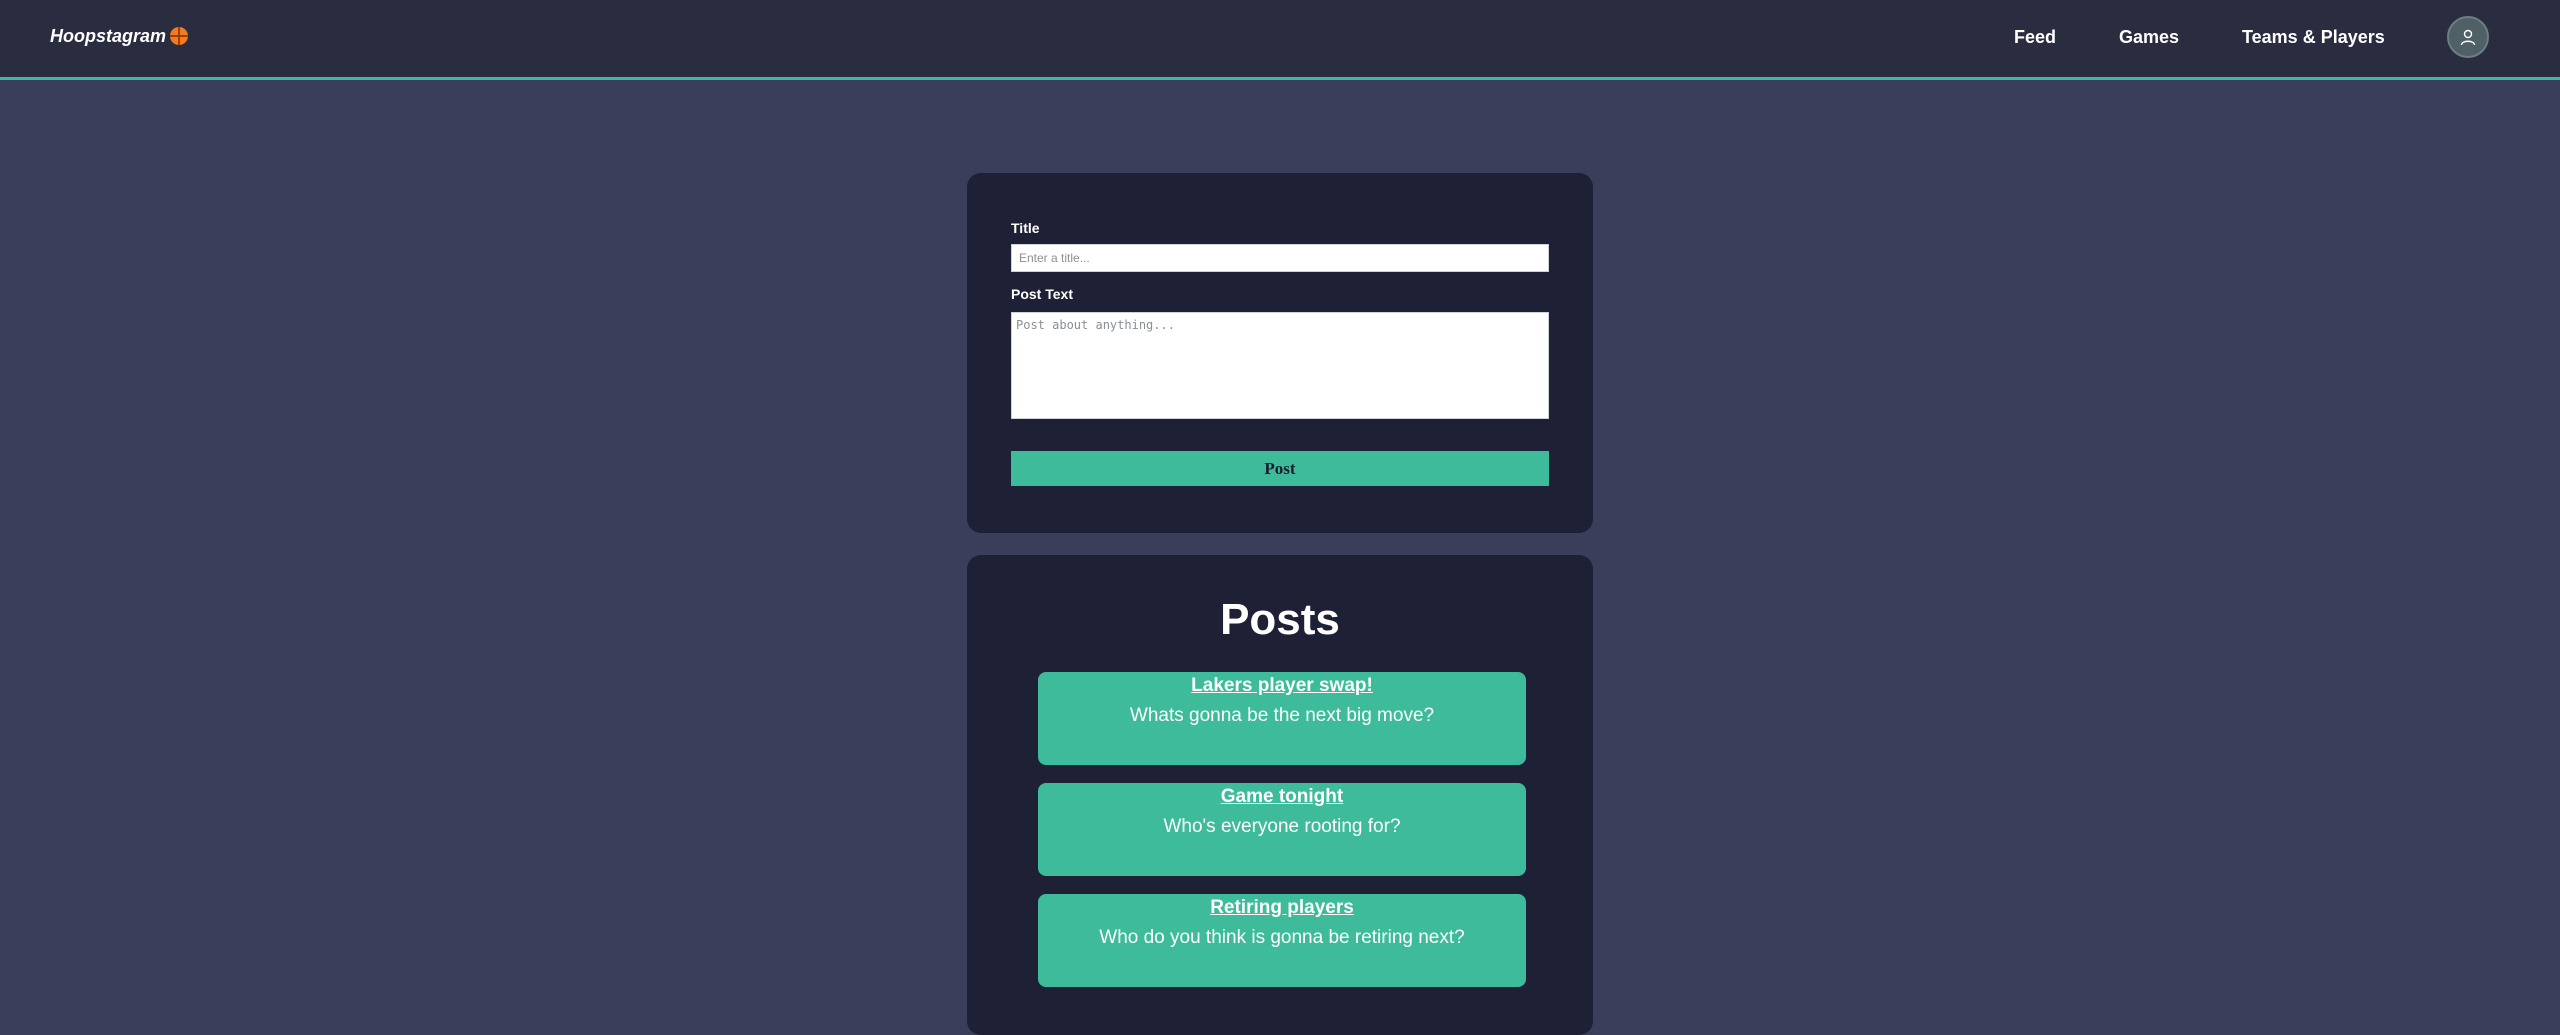 This screenshot has height=1035, width=2560. I want to click on nav-link-teams-players: Teams & Players, so click(2313, 37).